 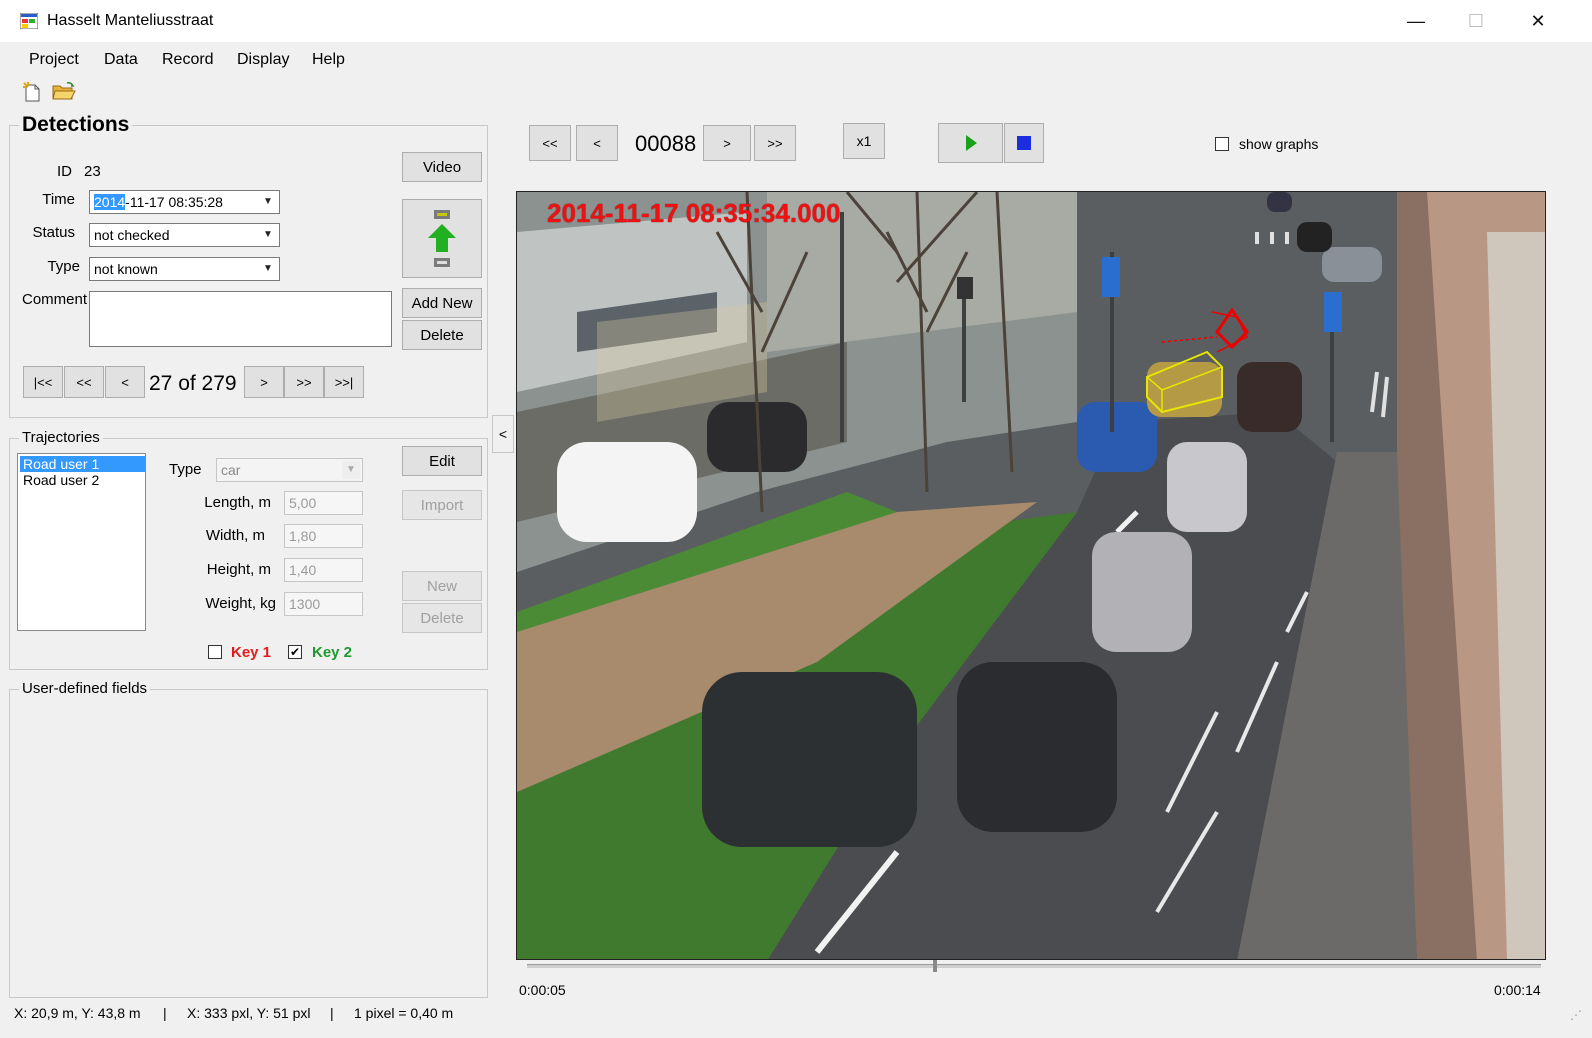 I want to click on last-detection-button: >>|, so click(x=344, y=382).